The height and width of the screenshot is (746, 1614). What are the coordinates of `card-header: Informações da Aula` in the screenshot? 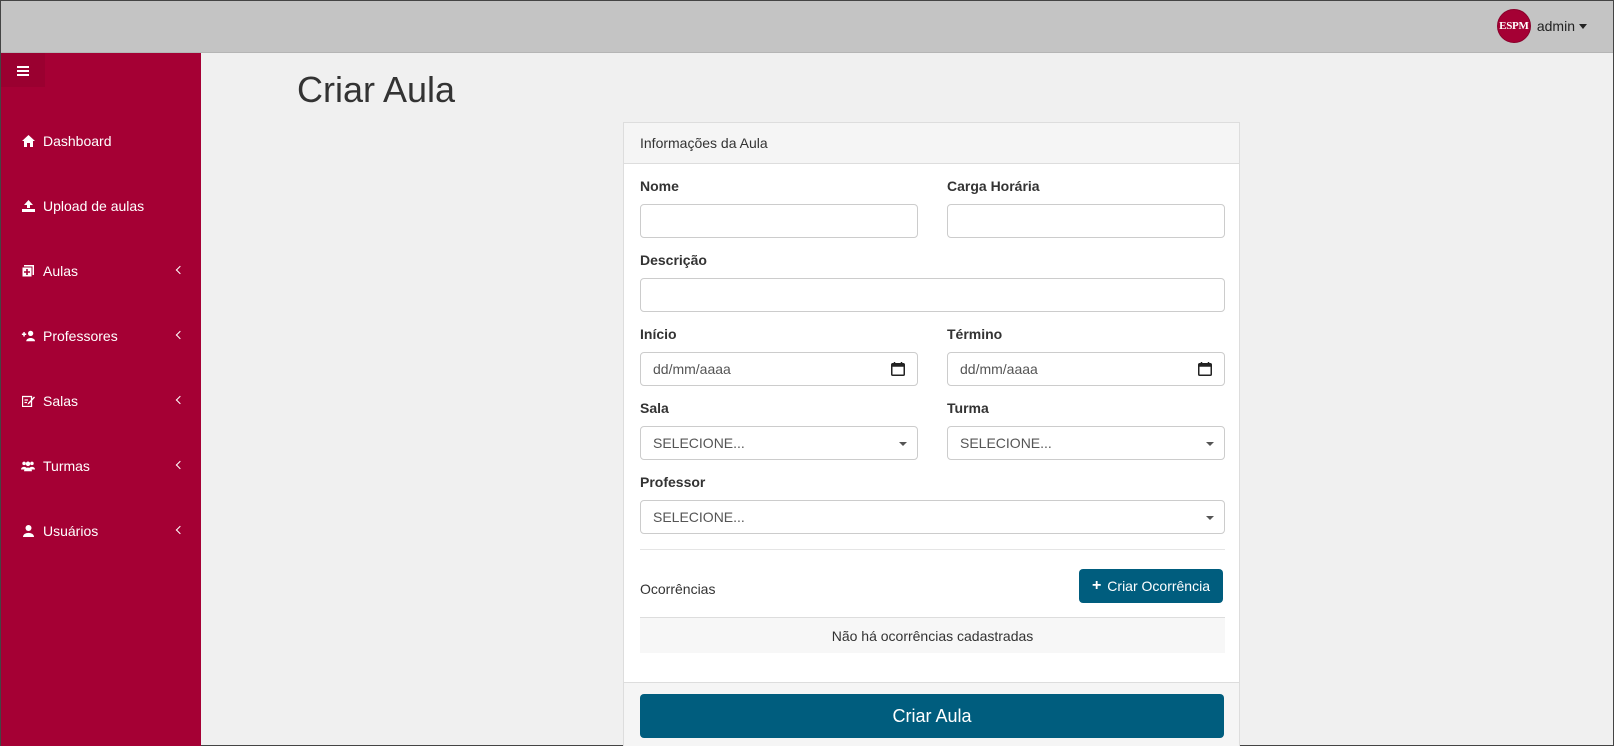 It's located at (931, 143).